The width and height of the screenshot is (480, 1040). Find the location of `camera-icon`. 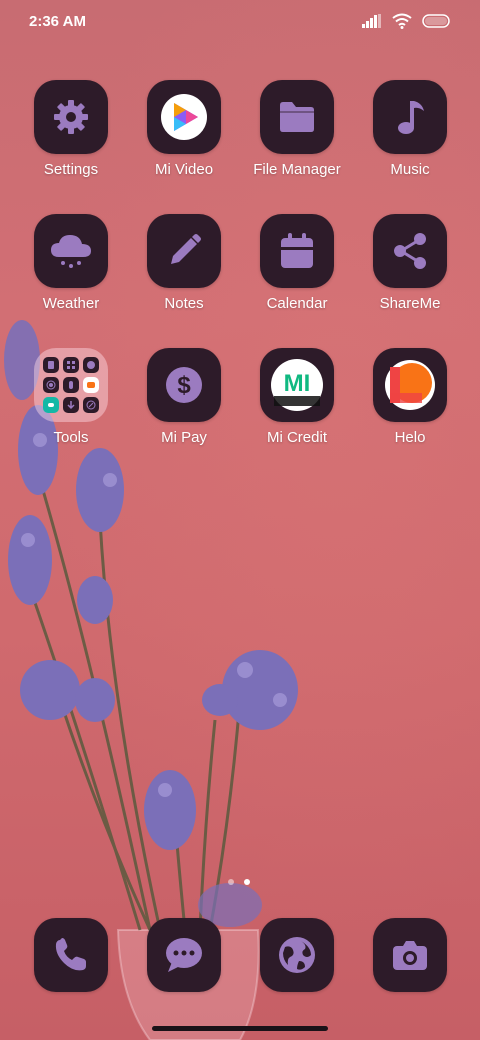

camera-icon is located at coordinates (410, 955).